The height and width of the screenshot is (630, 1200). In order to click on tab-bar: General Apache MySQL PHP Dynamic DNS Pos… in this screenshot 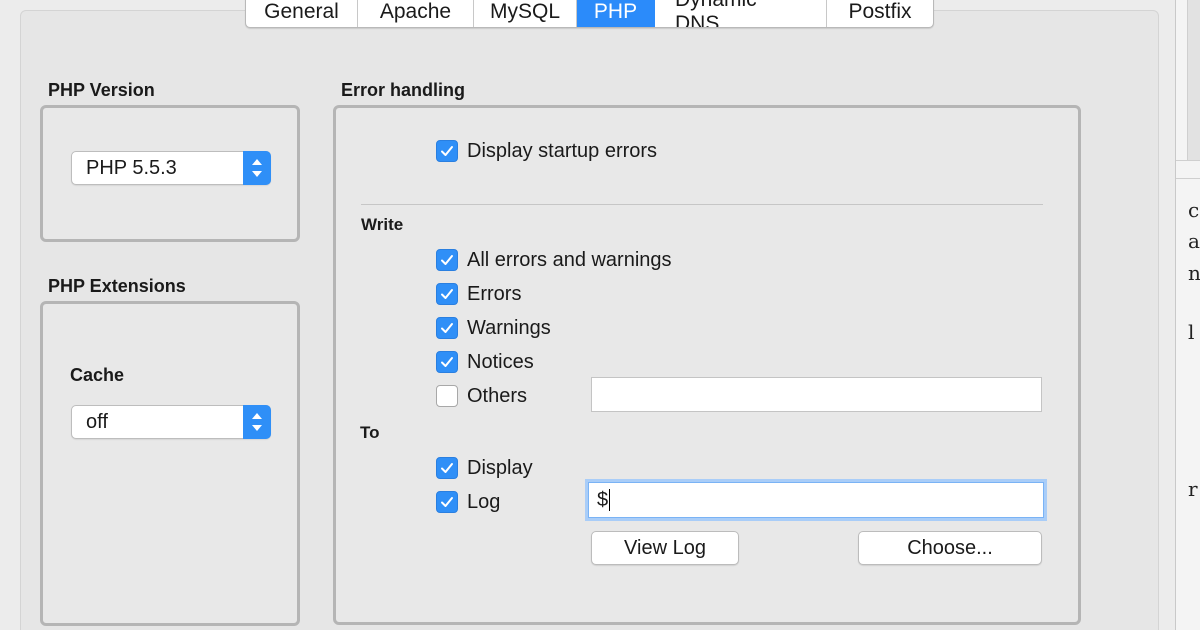, I will do `click(589, 14)`.